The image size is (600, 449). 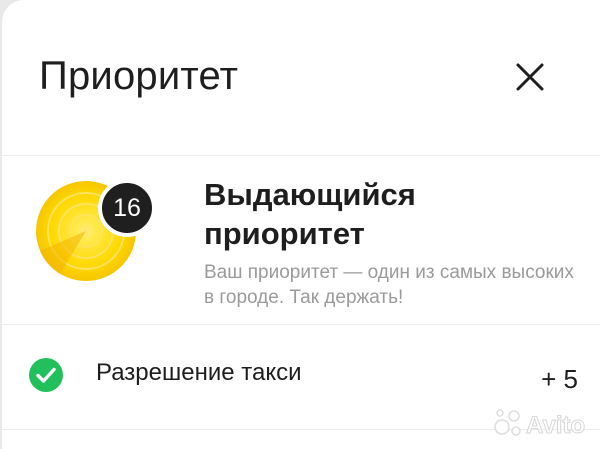 I want to click on priority-score-badge: 16, so click(x=127, y=208).